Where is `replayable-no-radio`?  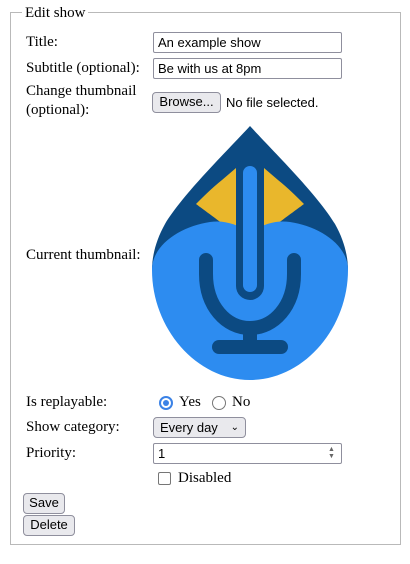
replayable-no-radio is located at coordinates (219, 403).